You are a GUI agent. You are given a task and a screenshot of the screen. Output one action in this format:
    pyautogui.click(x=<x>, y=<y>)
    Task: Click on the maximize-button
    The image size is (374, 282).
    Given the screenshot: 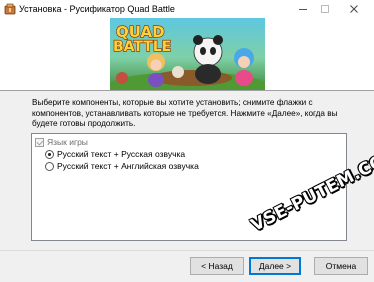 What is the action you would take?
    pyautogui.click(x=325, y=9)
    